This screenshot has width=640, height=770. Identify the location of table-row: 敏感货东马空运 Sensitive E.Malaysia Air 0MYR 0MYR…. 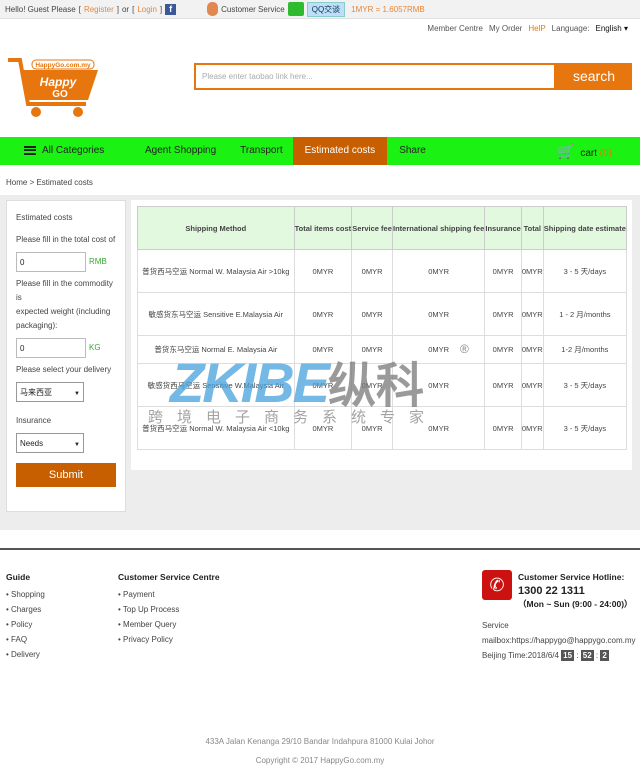
(382, 314).